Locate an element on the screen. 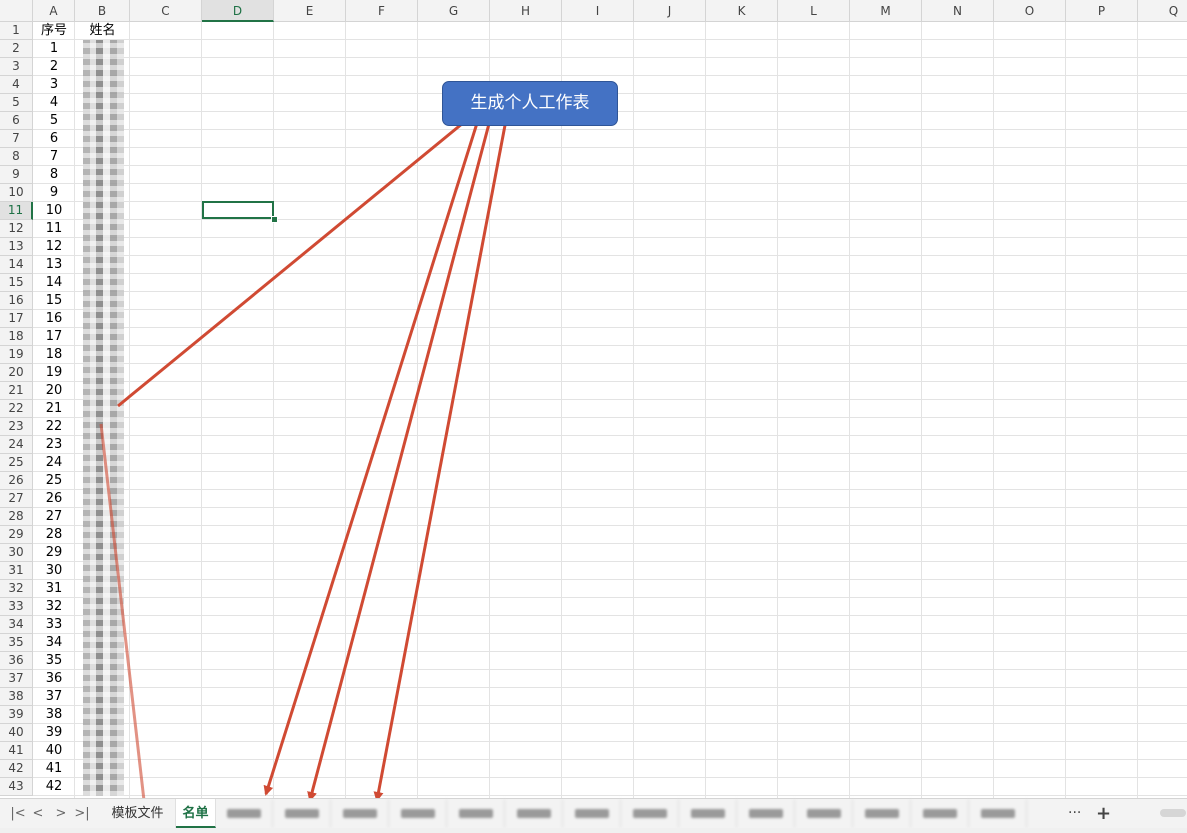  cell-a42: 41 is located at coordinates (54, 769).